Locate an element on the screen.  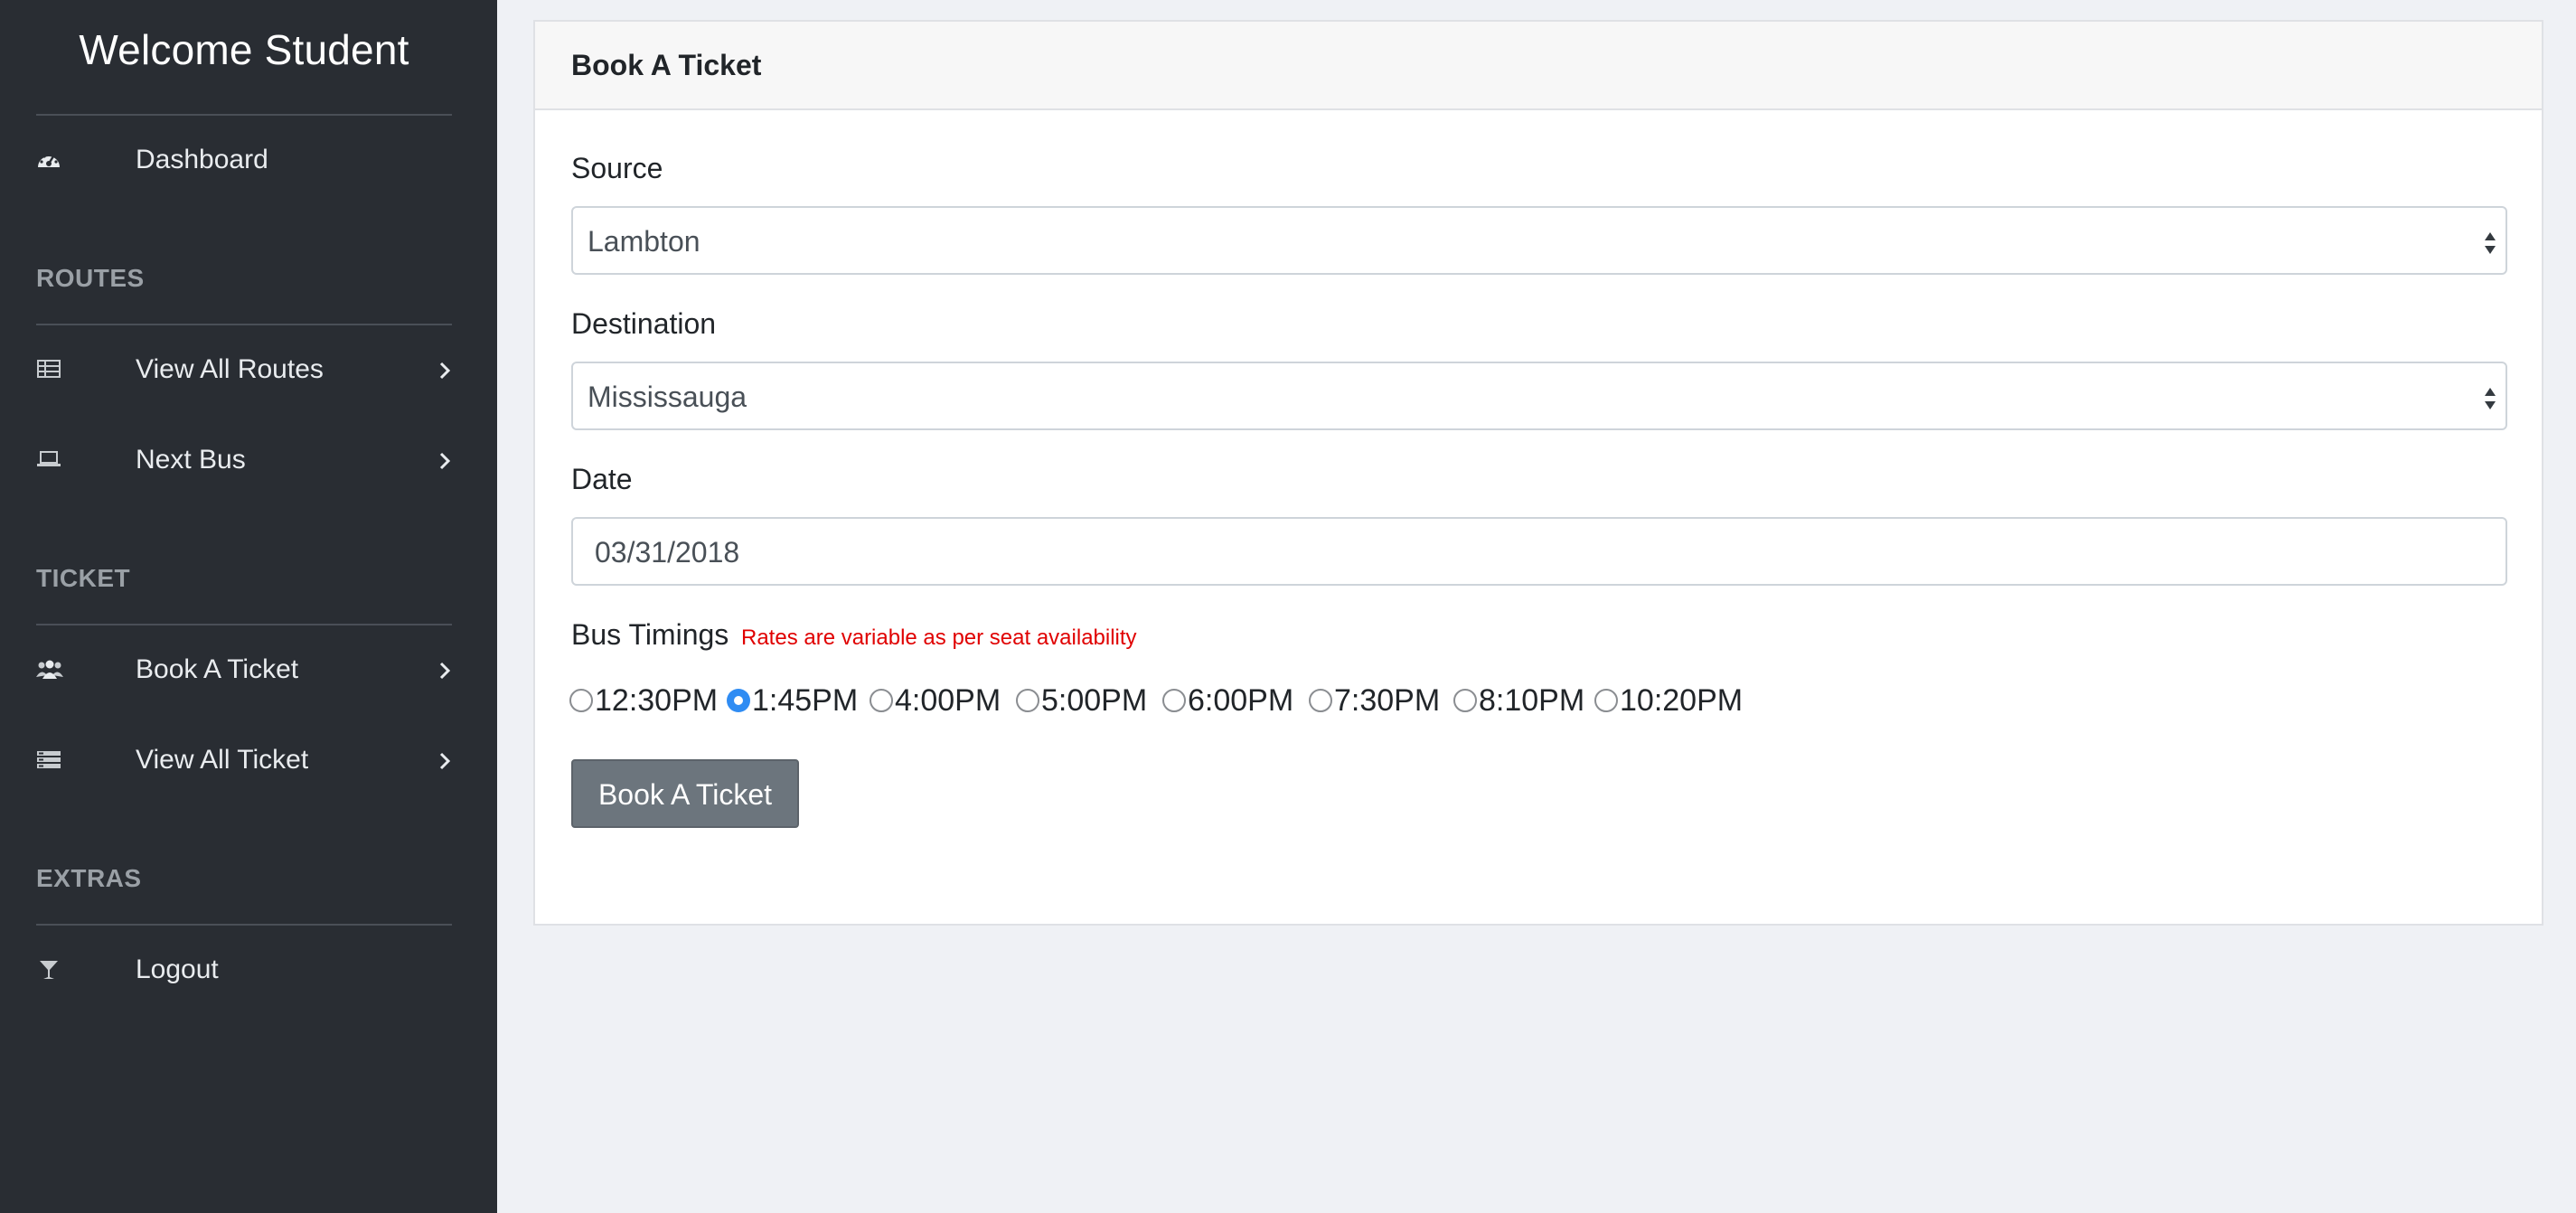
section-header-ticket: TICKET is located at coordinates (84, 578).